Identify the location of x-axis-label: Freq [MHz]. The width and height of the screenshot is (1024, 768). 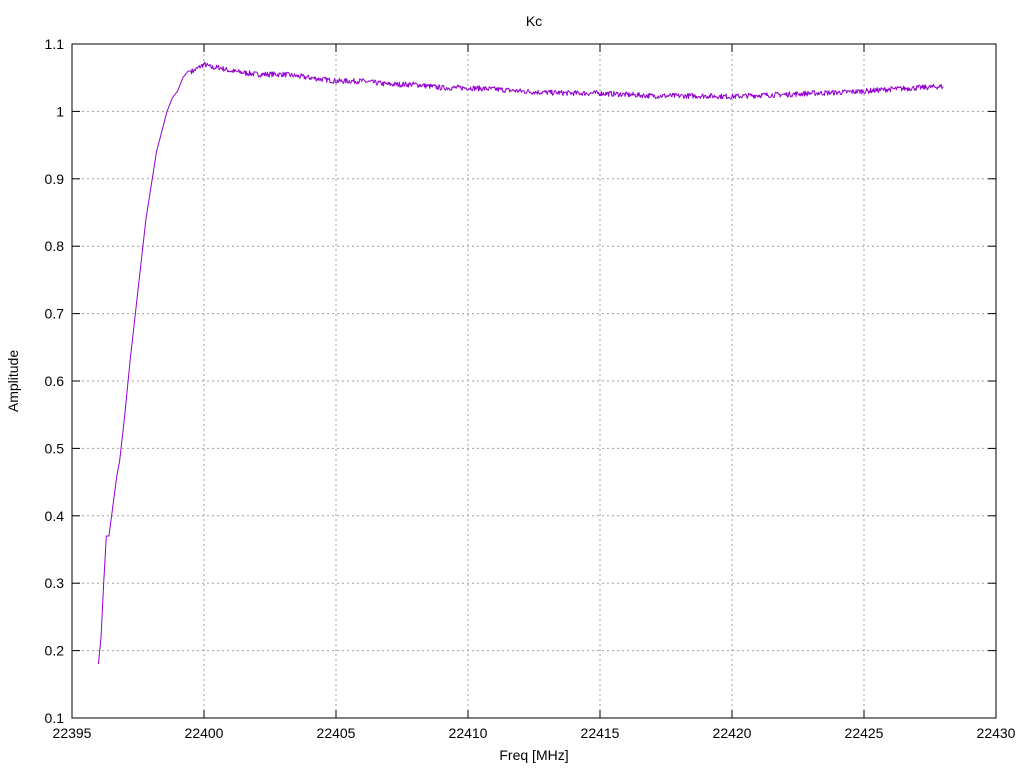
(533, 755).